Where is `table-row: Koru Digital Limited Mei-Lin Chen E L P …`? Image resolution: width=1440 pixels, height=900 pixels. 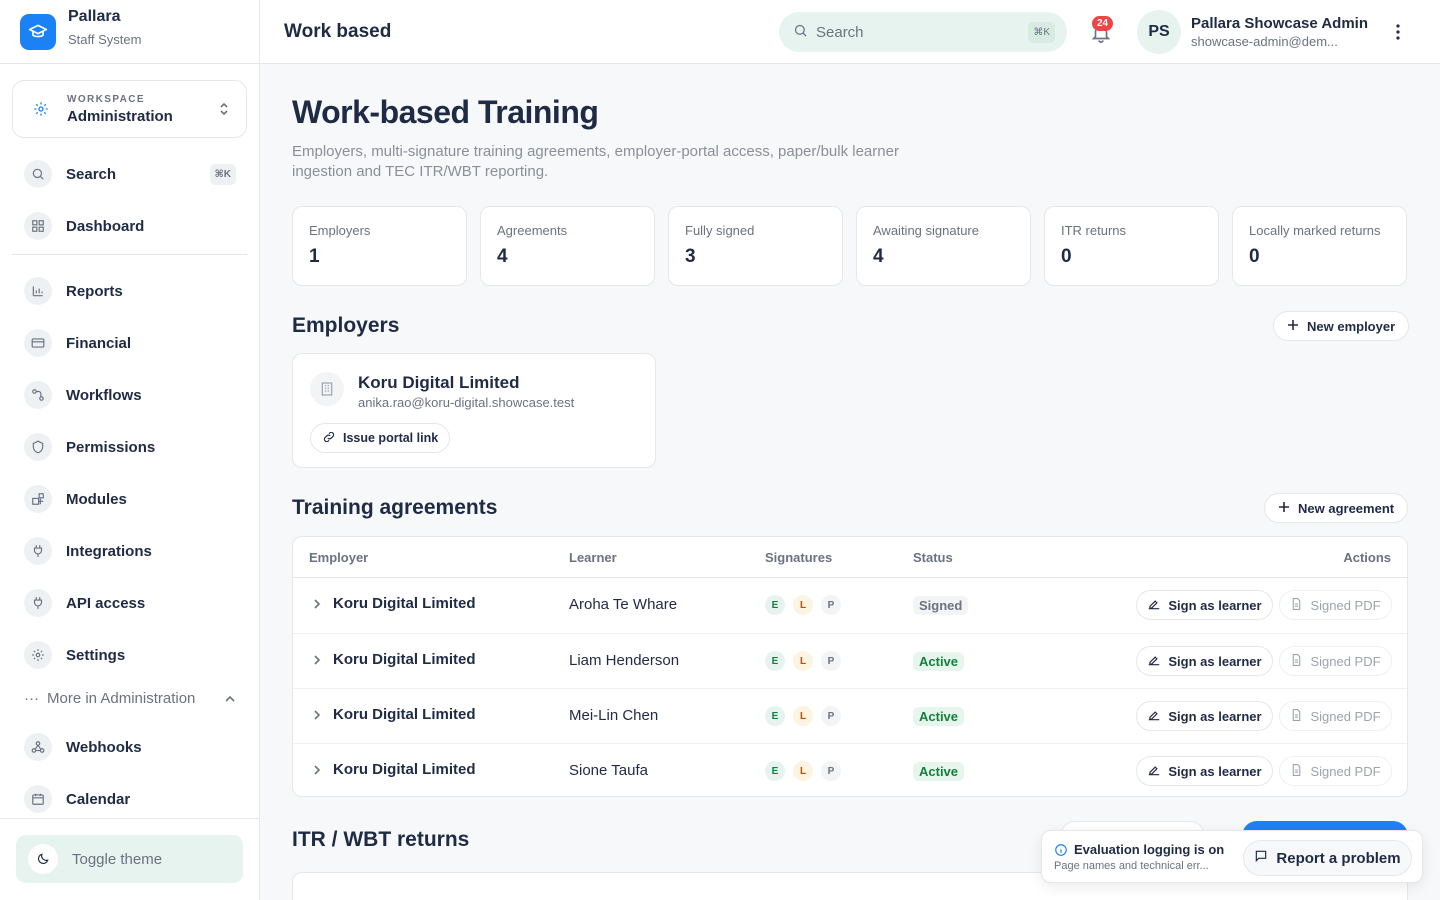 table-row: Koru Digital Limited Mei-Lin Chen E L P … is located at coordinates (850, 715).